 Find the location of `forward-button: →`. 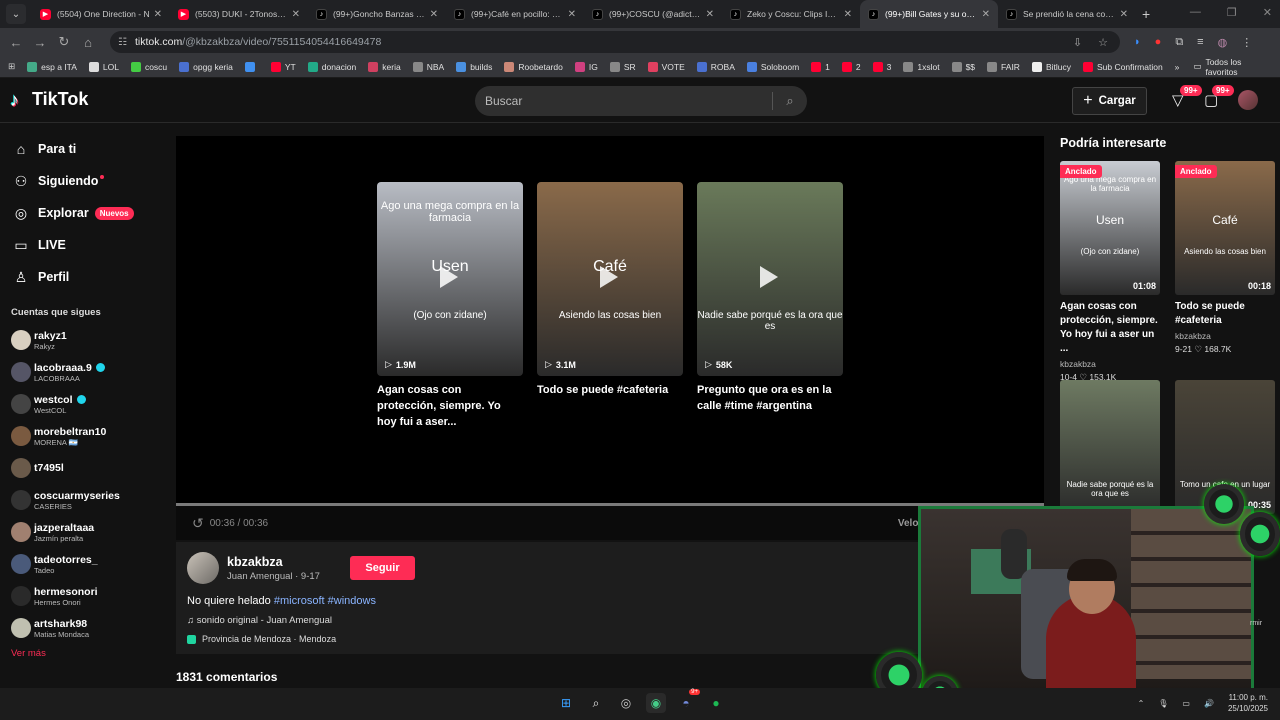

forward-button: → is located at coordinates (40, 42).